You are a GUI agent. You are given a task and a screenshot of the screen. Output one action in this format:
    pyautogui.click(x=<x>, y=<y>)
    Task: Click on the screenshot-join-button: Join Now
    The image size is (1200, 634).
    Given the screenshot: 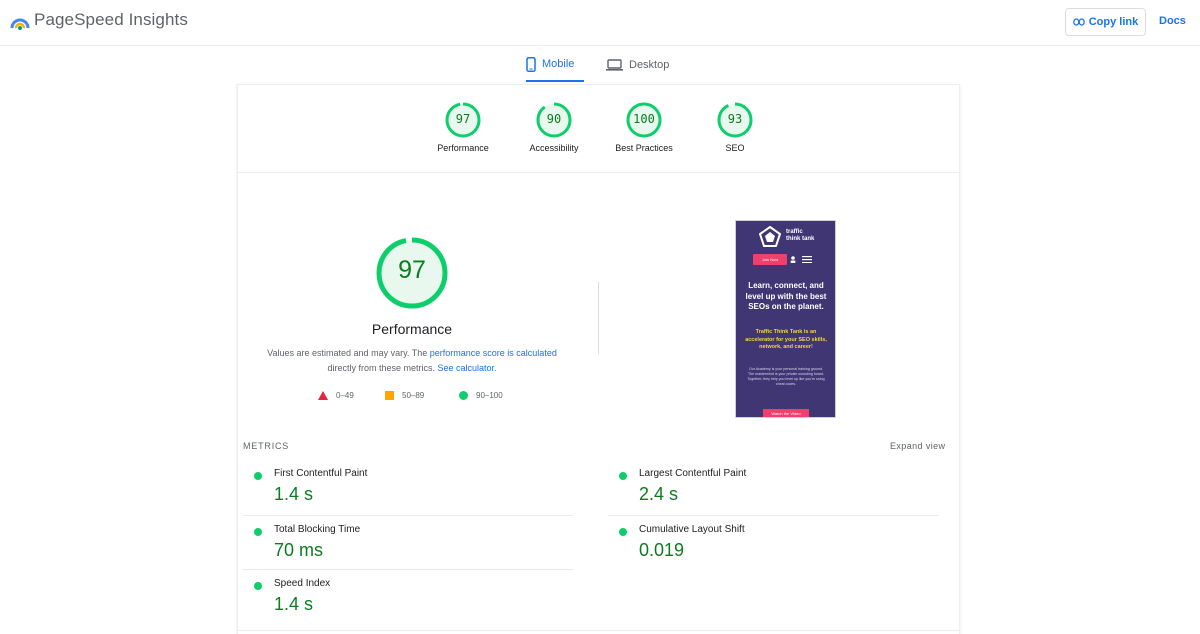 What is the action you would take?
    pyautogui.click(x=770, y=259)
    